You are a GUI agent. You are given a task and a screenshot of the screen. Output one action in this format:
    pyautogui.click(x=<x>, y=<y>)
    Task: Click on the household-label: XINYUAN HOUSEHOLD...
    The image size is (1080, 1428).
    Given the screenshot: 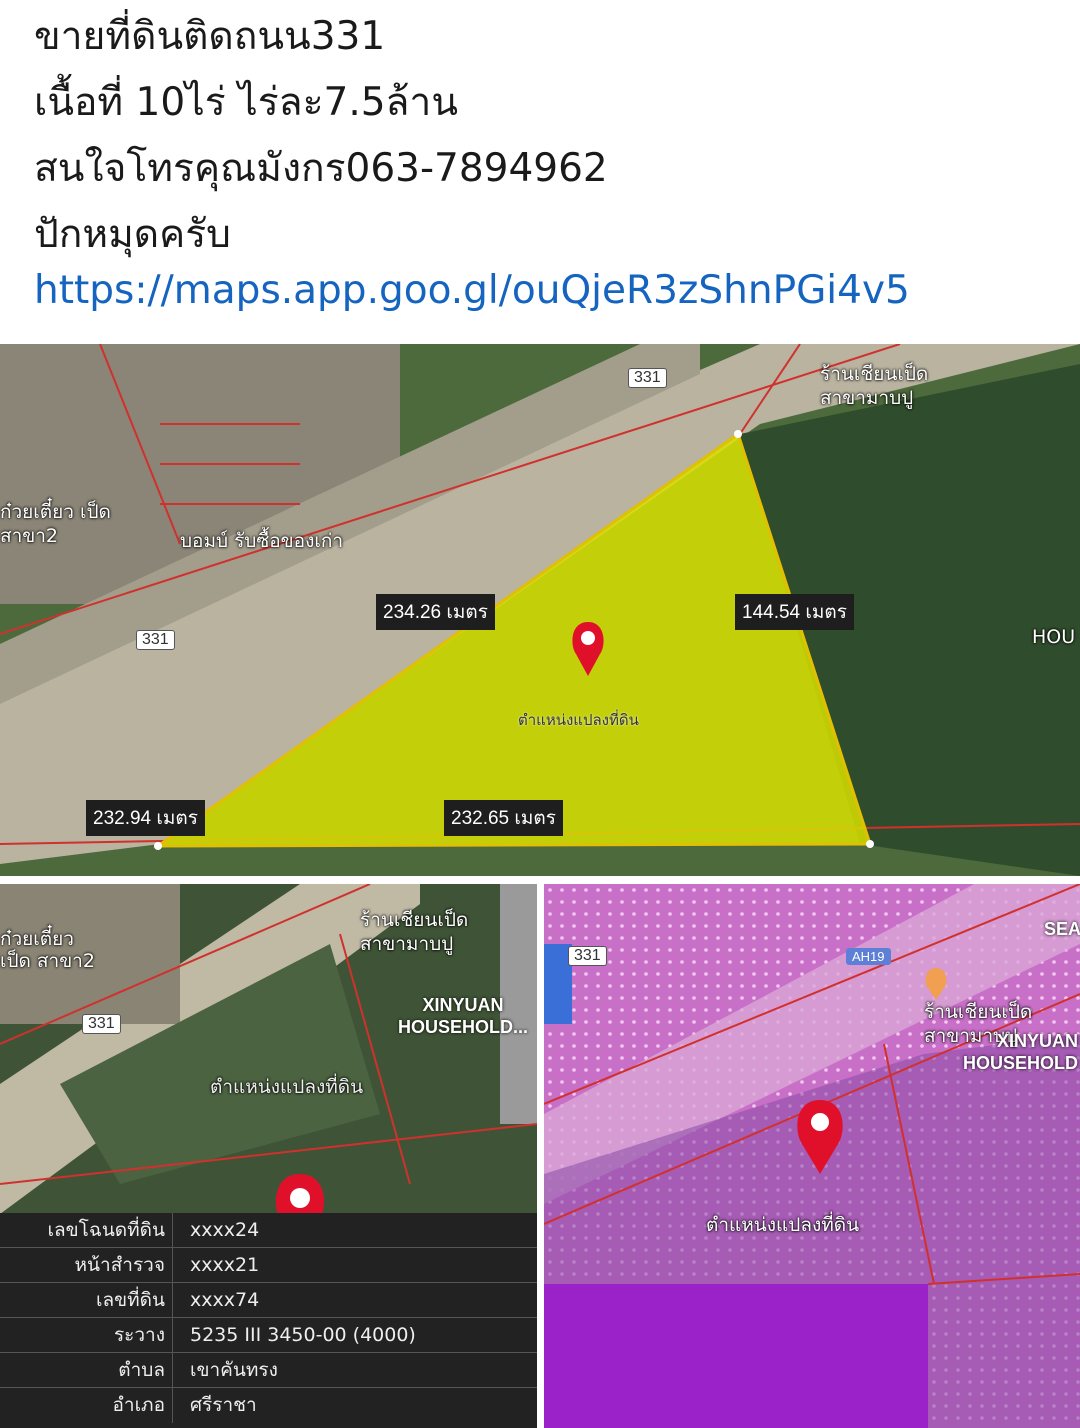 What is the action you would take?
    pyautogui.click(x=462, y=1016)
    